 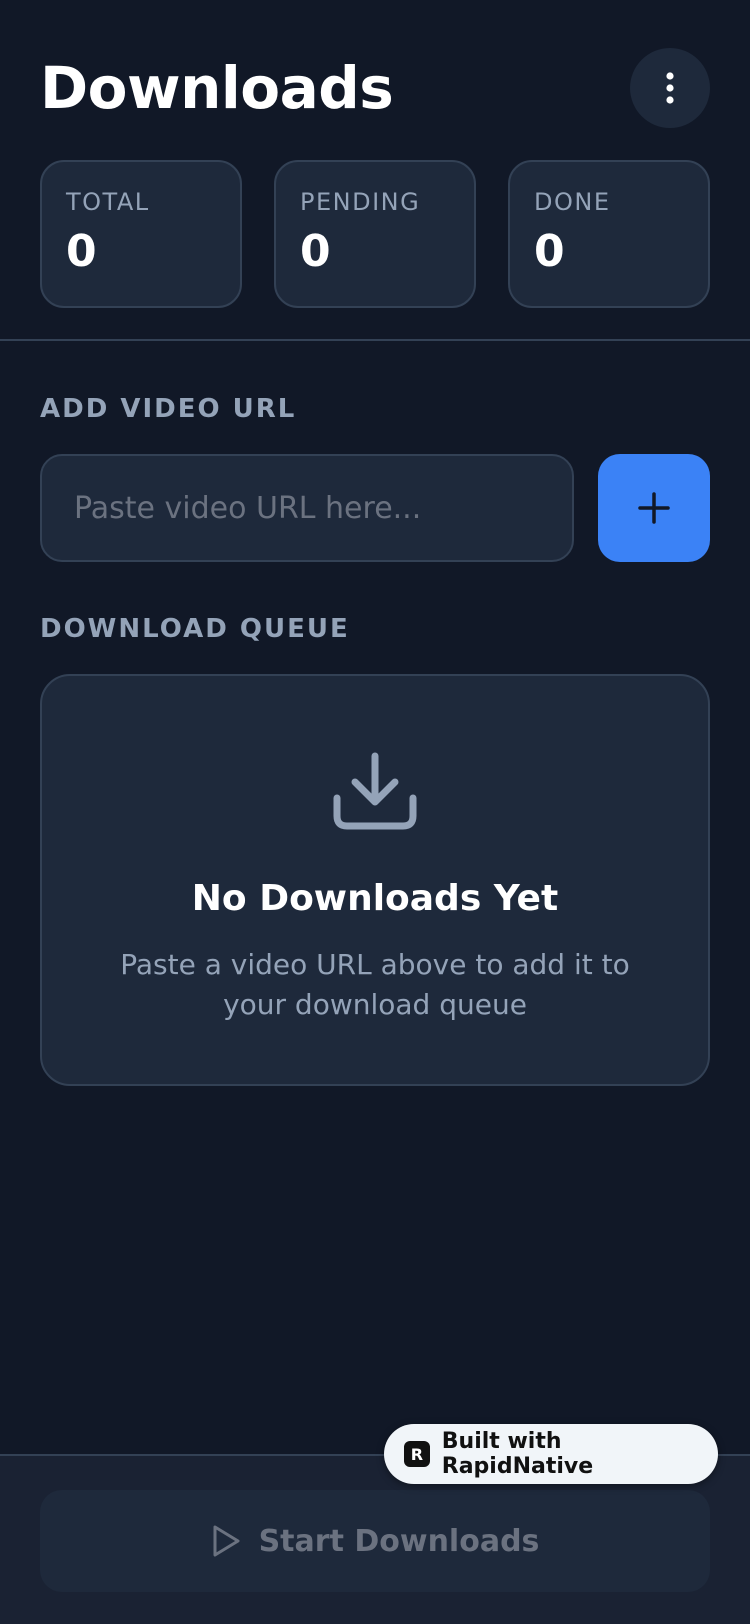 I want to click on stat-card-done: DONE 0, so click(x=609, y=234).